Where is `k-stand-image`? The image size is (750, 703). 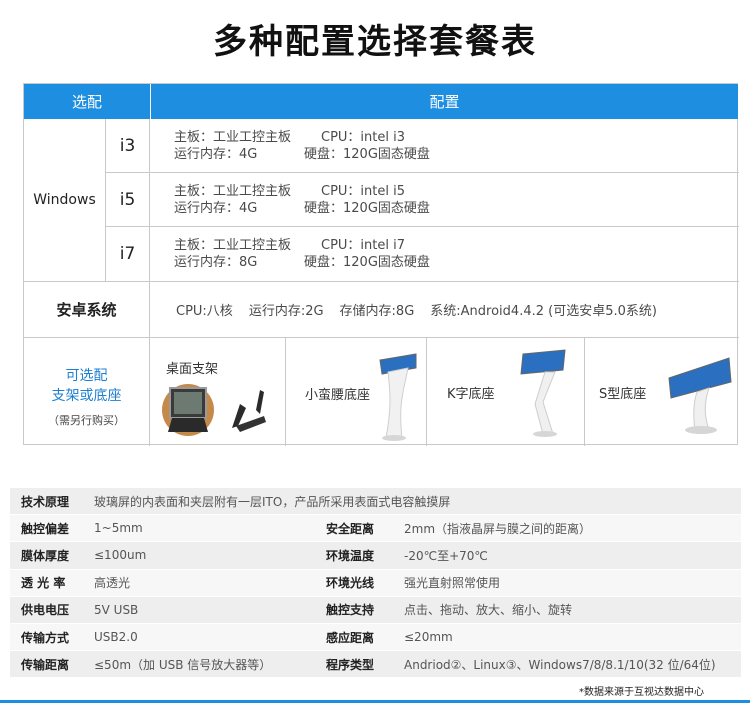
k-stand-image is located at coordinates (543, 393).